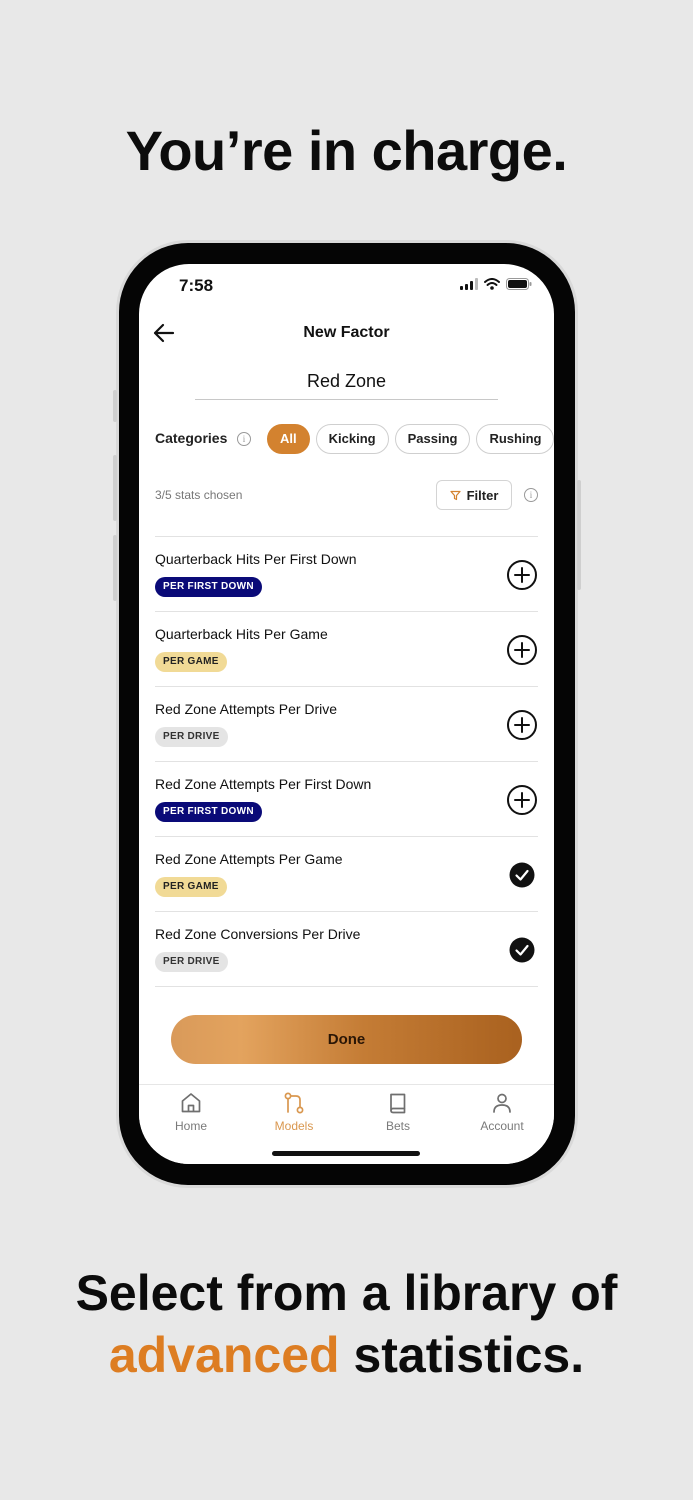 The height and width of the screenshot is (1500, 693). I want to click on status-icons, so click(496, 284).